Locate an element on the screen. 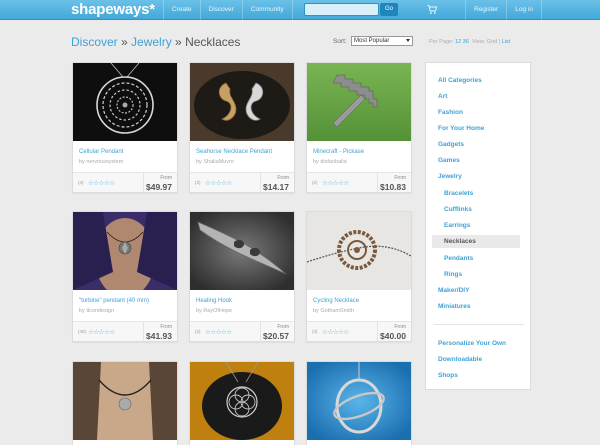 This screenshot has width=600, height=445. product-footer: (4) ☆☆☆☆☆ From $49.97 is located at coordinates (125, 182).